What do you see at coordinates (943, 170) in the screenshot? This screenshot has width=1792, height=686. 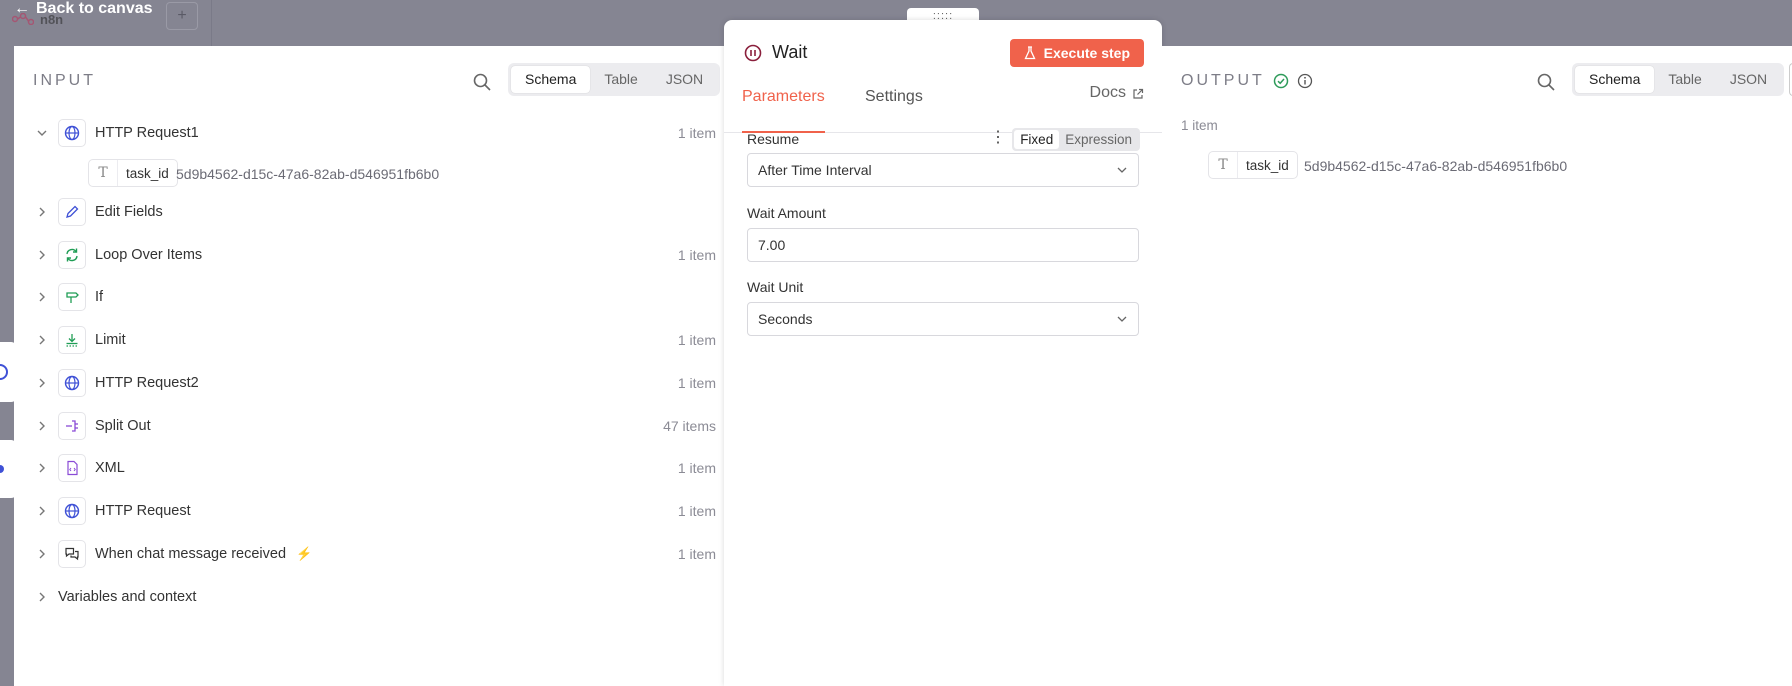 I see `resume-select: After Time Interval` at bounding box center [943, 170].